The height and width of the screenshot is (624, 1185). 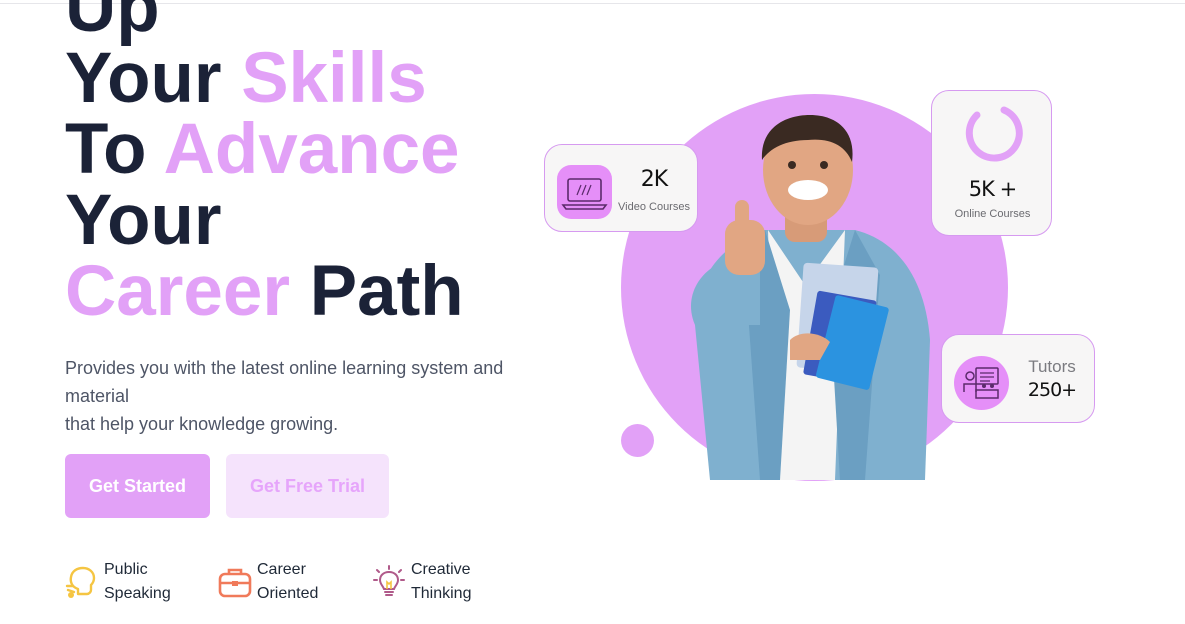 I want to click on stat-label: Video Courses, so click(x=654, y=207).